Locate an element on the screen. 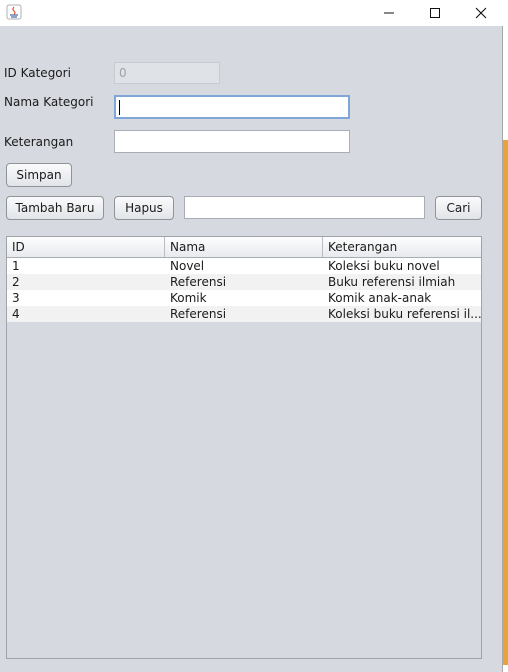 Image resolution: width=508 pixels, height=672 pixels. maximize-icon is located at coordinates (435, 13).